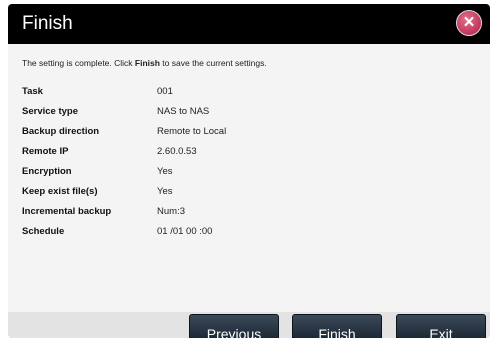  I want to click on row-value: Num:3, so click(171, 211).